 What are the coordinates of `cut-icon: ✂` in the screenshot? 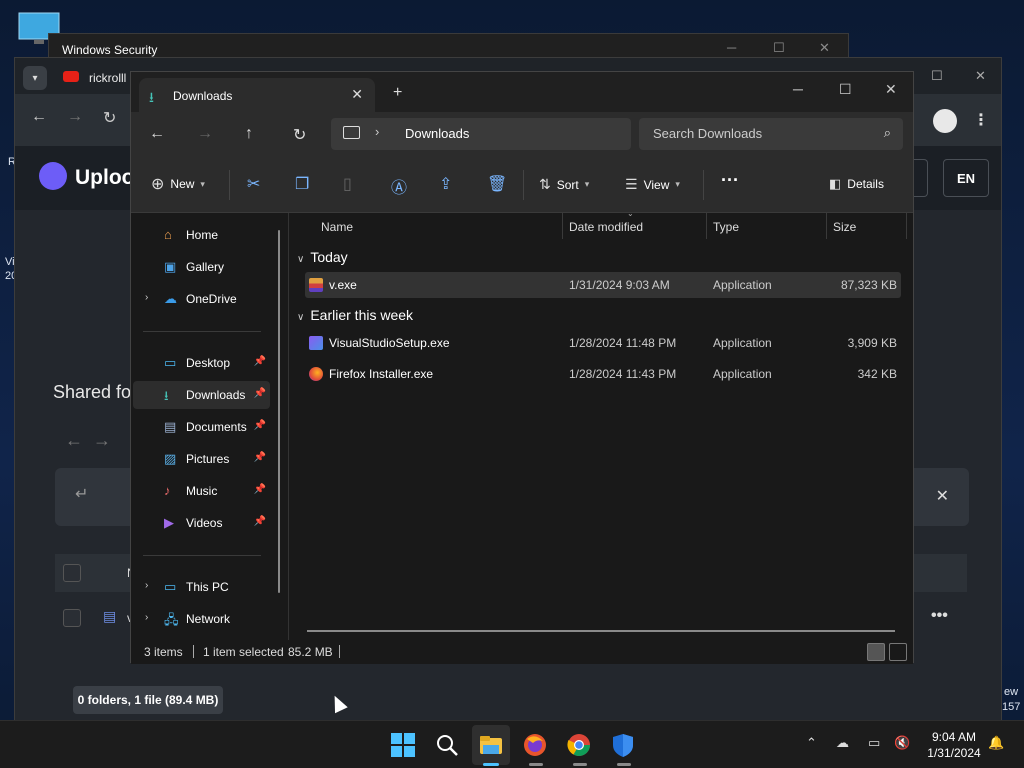 It's located at (253, 184).